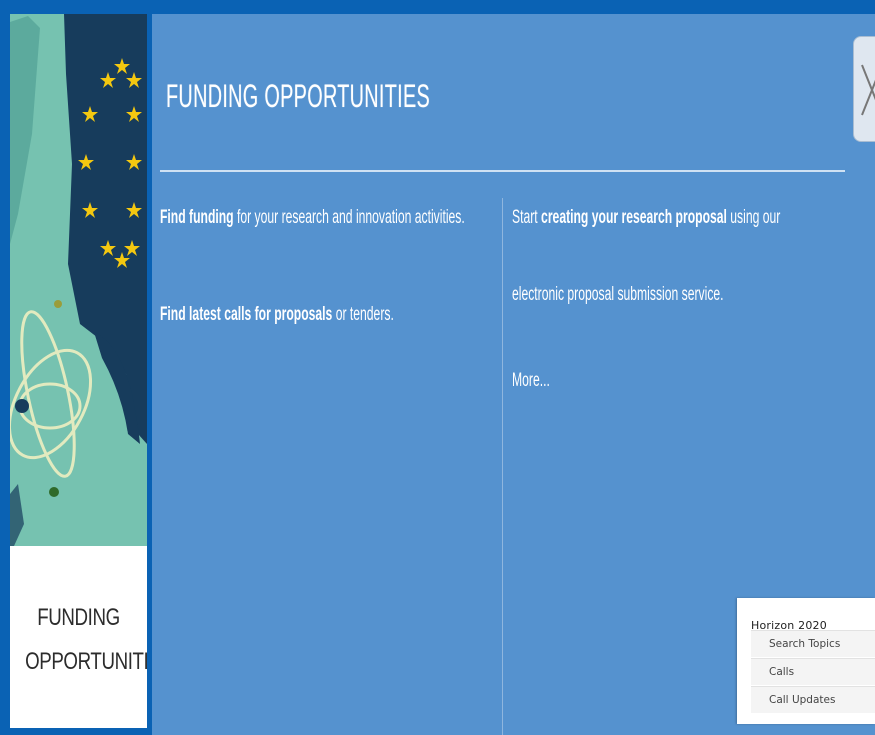 Image resolution: width=875 pixels, height=735 pixels. What do you see at coordinates (86, 661) in the screenshot?
I see `banner-title-line2: OPPORTUNITIES` at bounding box center [86, 661].